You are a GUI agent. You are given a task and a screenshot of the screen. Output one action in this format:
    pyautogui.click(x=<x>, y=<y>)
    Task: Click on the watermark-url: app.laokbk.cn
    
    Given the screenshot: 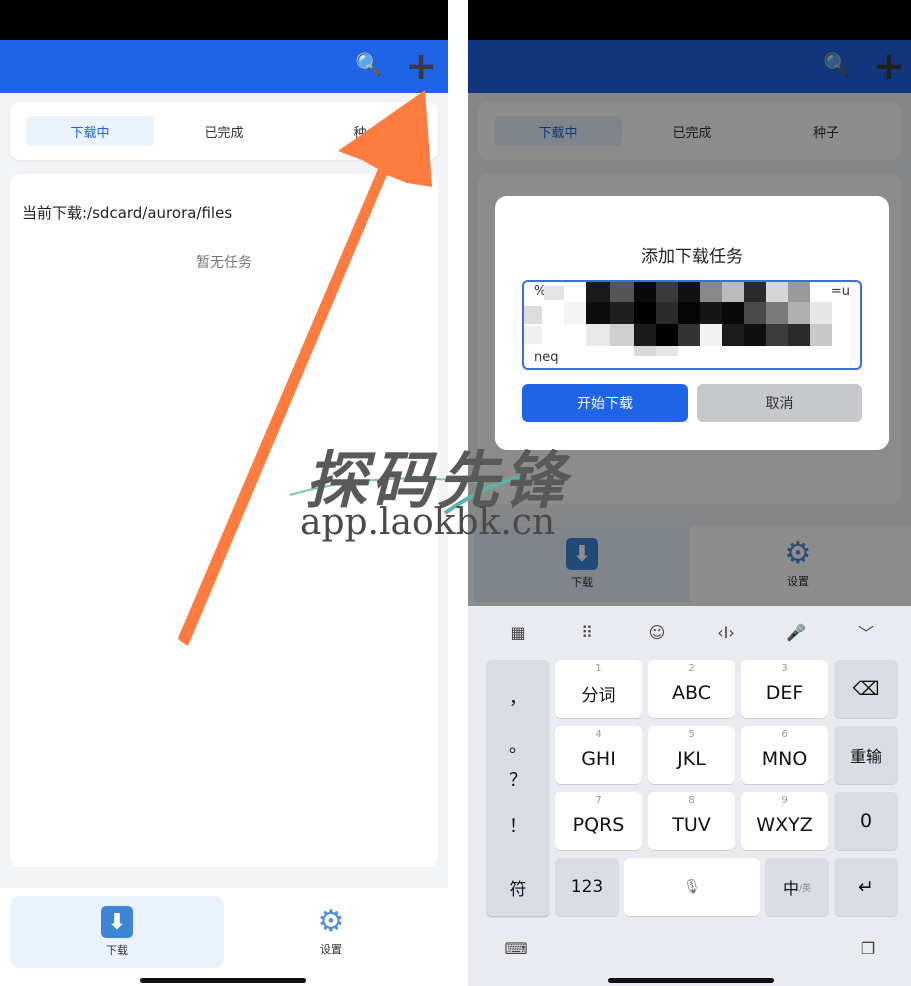 What is the action you would take?
    pyautogui.click(x=428, y=522)
    